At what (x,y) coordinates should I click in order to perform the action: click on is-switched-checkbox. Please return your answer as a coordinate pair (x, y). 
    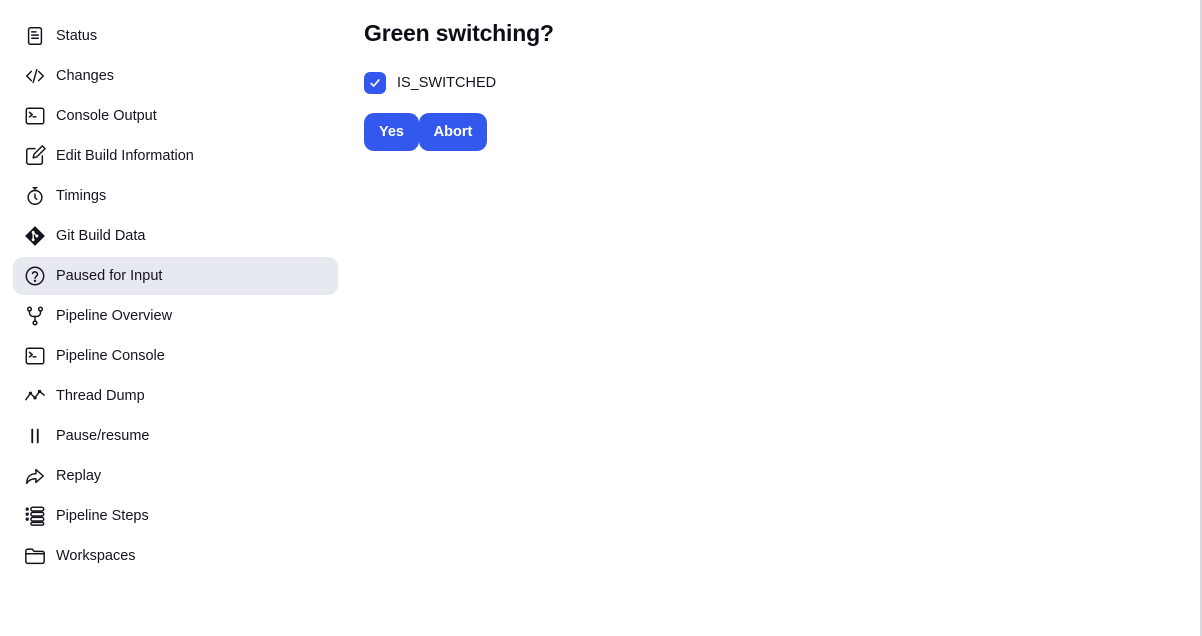
    Looking at the image, I should click on (375, 83).